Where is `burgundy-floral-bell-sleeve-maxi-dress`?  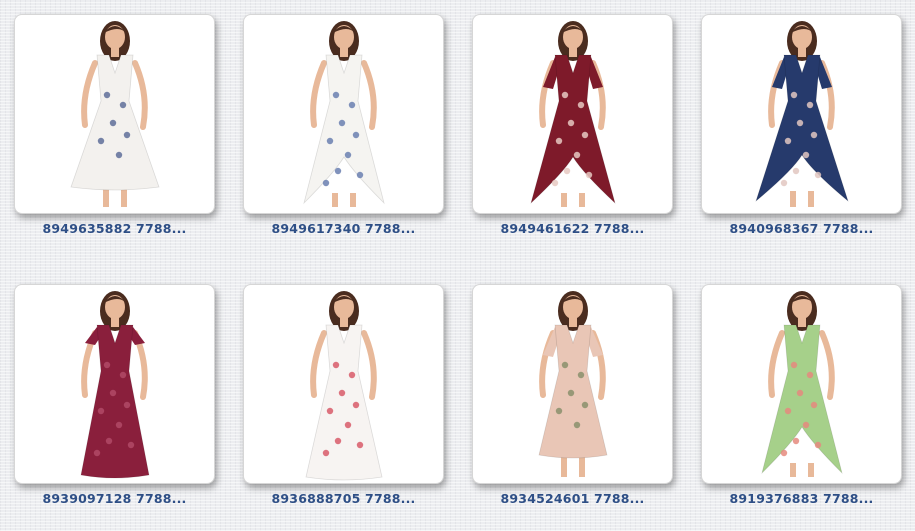
burgundy-floral-bell-sleeve-maxi-dress is located at coordinates (573, 114).